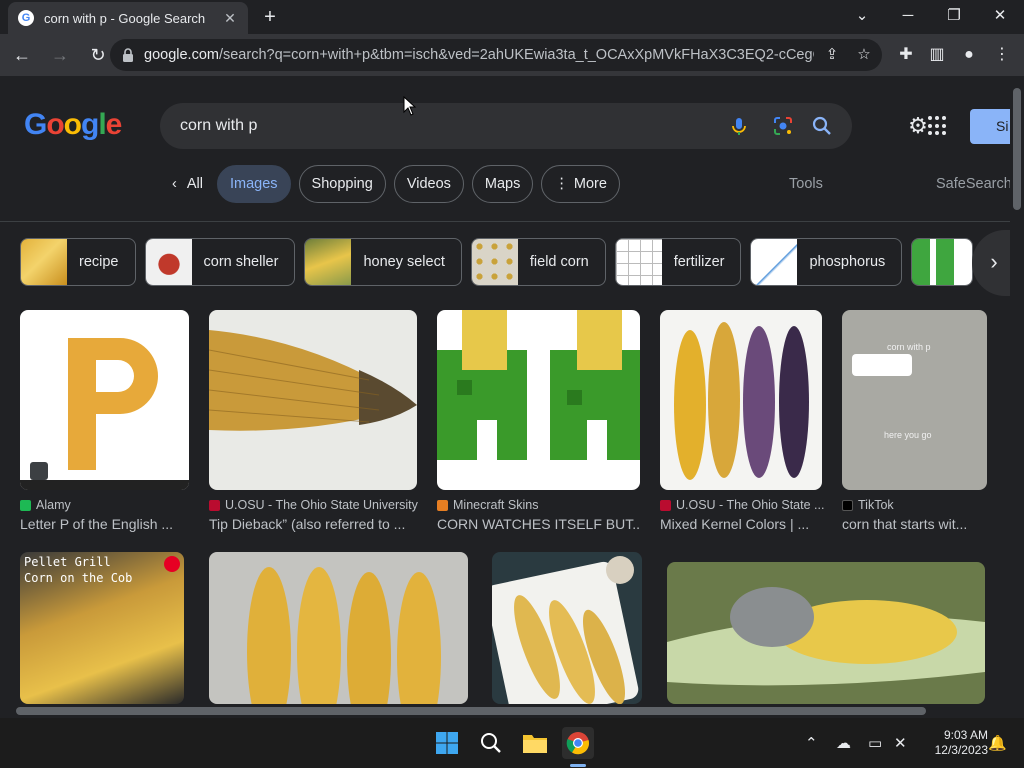 This screenshot has width=1024, height=768. I want to click on horizontal-scrollbar, so click(505, 711).